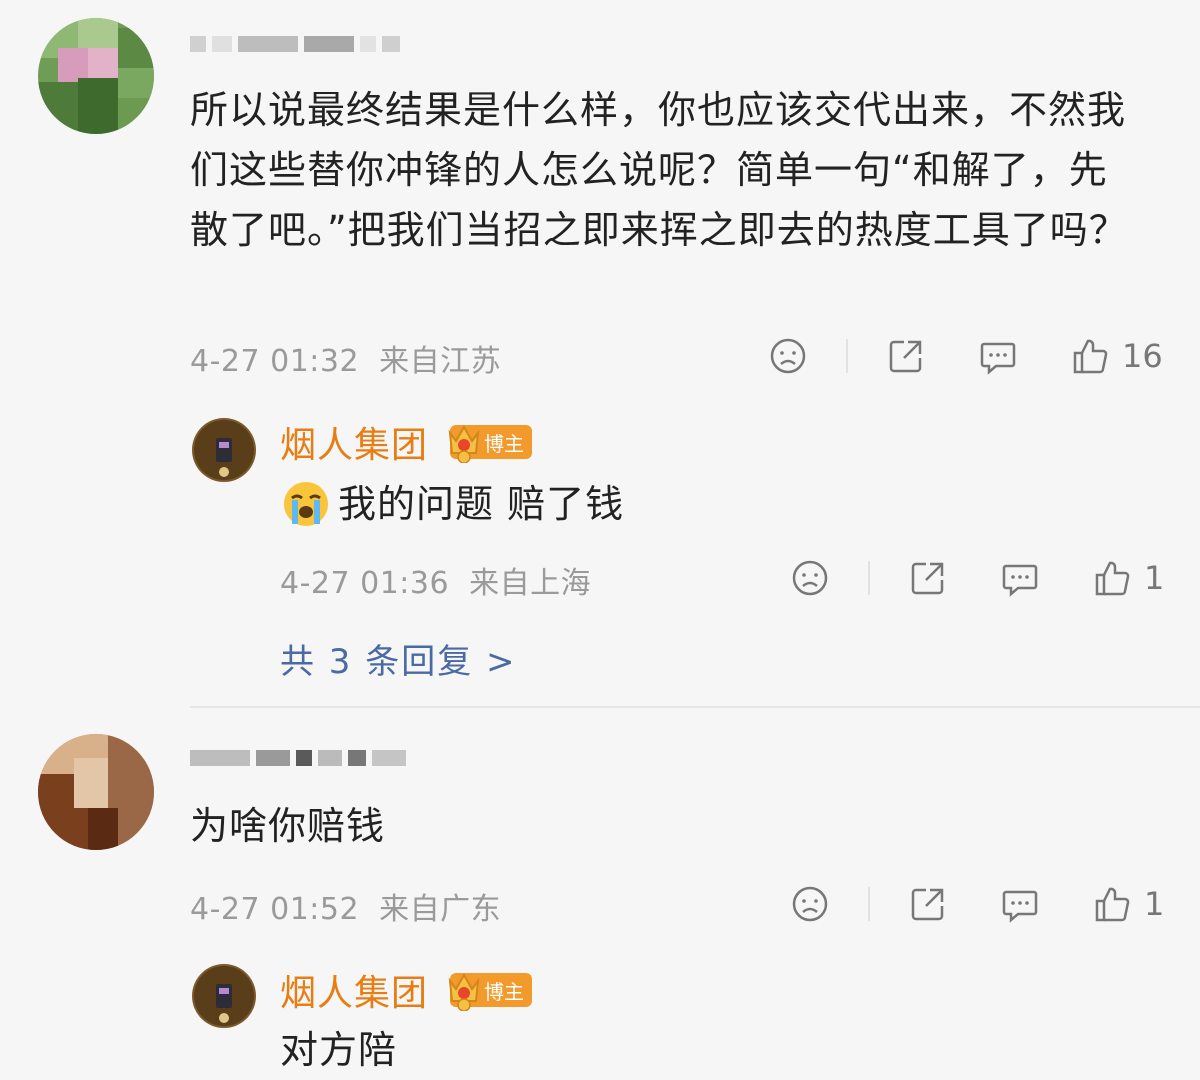 This screenshot has width=1200, height=1080. What do you see at coordinates (398, 658) in the screenshot?
I see `view-replies-link: 共 3 条回复 >` at bounding box center [398, 658].